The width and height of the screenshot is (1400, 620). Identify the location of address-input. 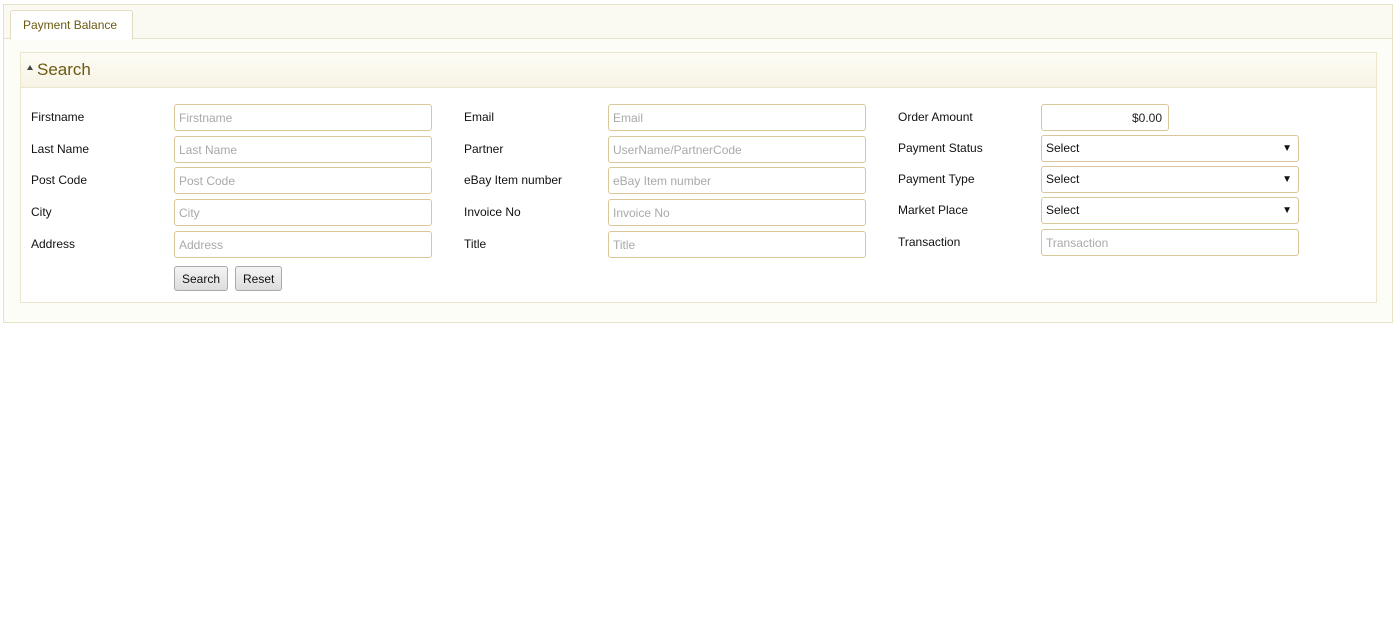
(303, 244).